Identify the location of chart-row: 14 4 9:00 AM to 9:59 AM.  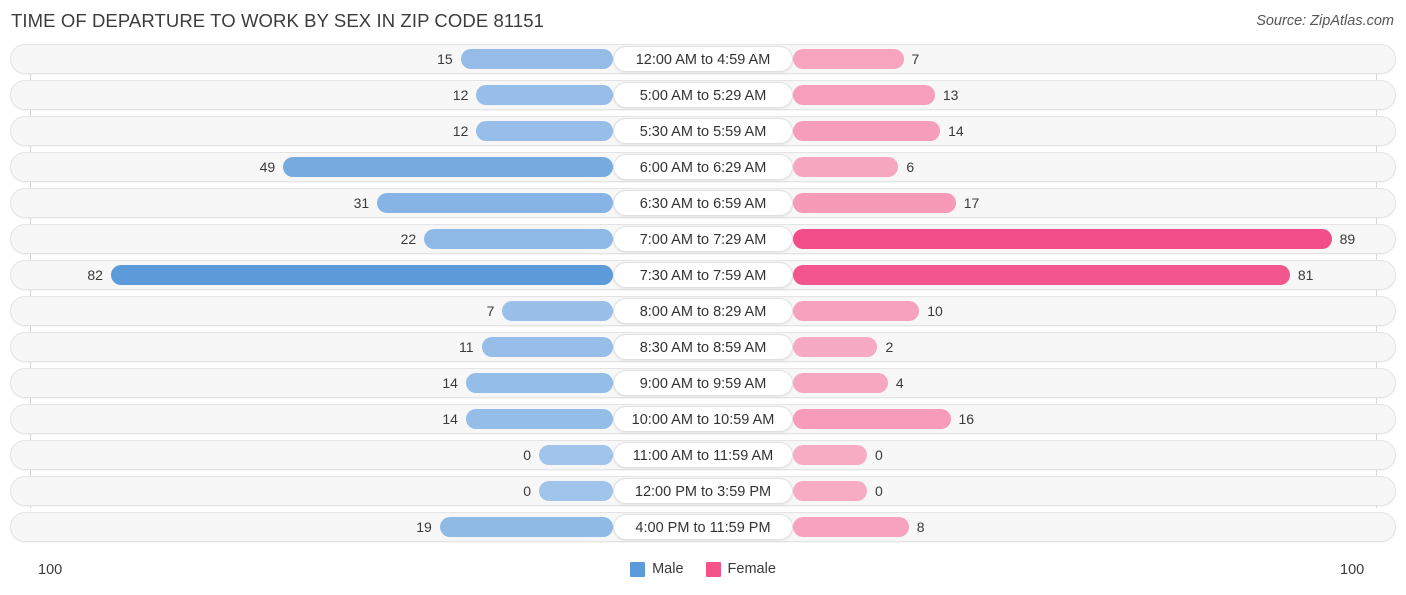
(703, 383).